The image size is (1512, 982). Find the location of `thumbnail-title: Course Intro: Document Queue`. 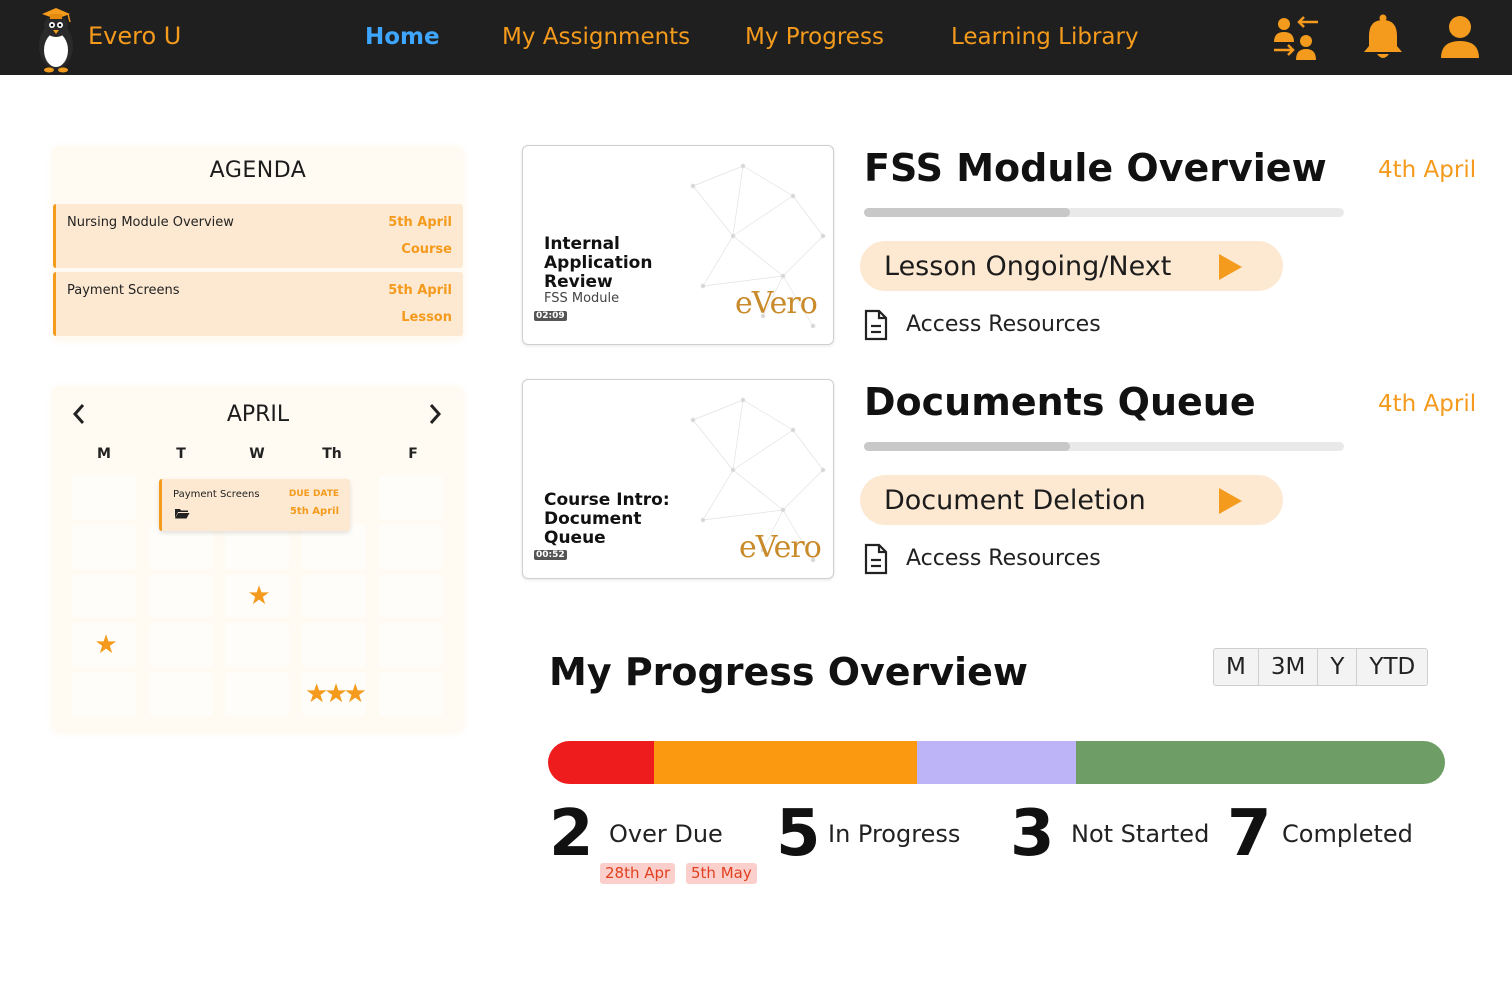

thumbnail-title: Course Intro: Document Queue is located at coordinates (607, 519).